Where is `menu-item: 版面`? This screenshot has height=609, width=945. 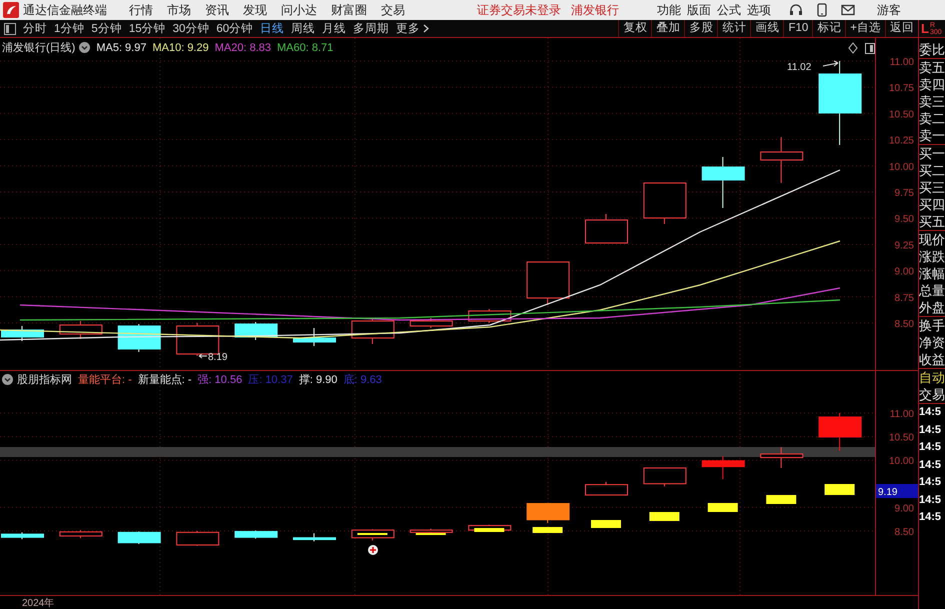
menu-item: 版面 is located at coordinates (699, 10).